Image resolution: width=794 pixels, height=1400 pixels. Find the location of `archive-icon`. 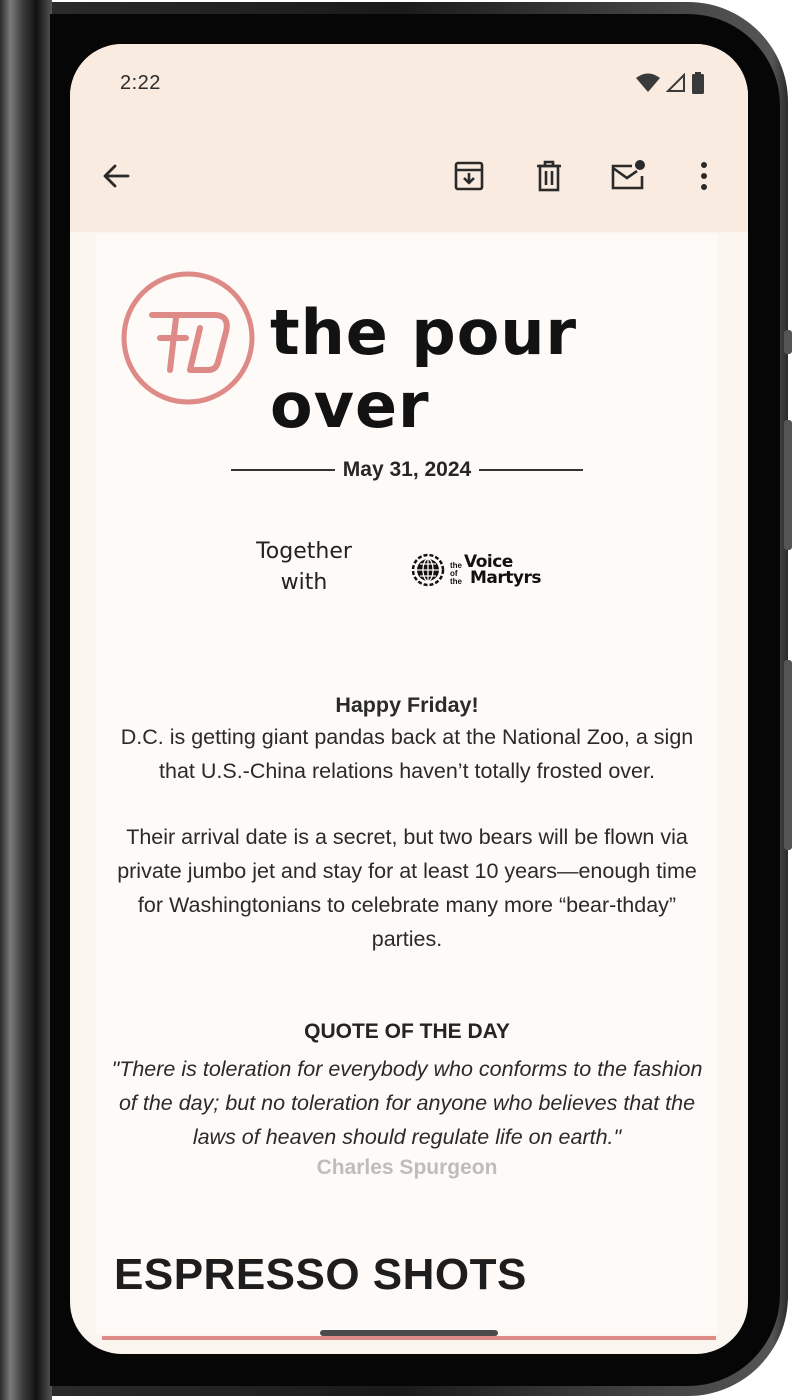

archive-icon is located at coordinates (469, 178).